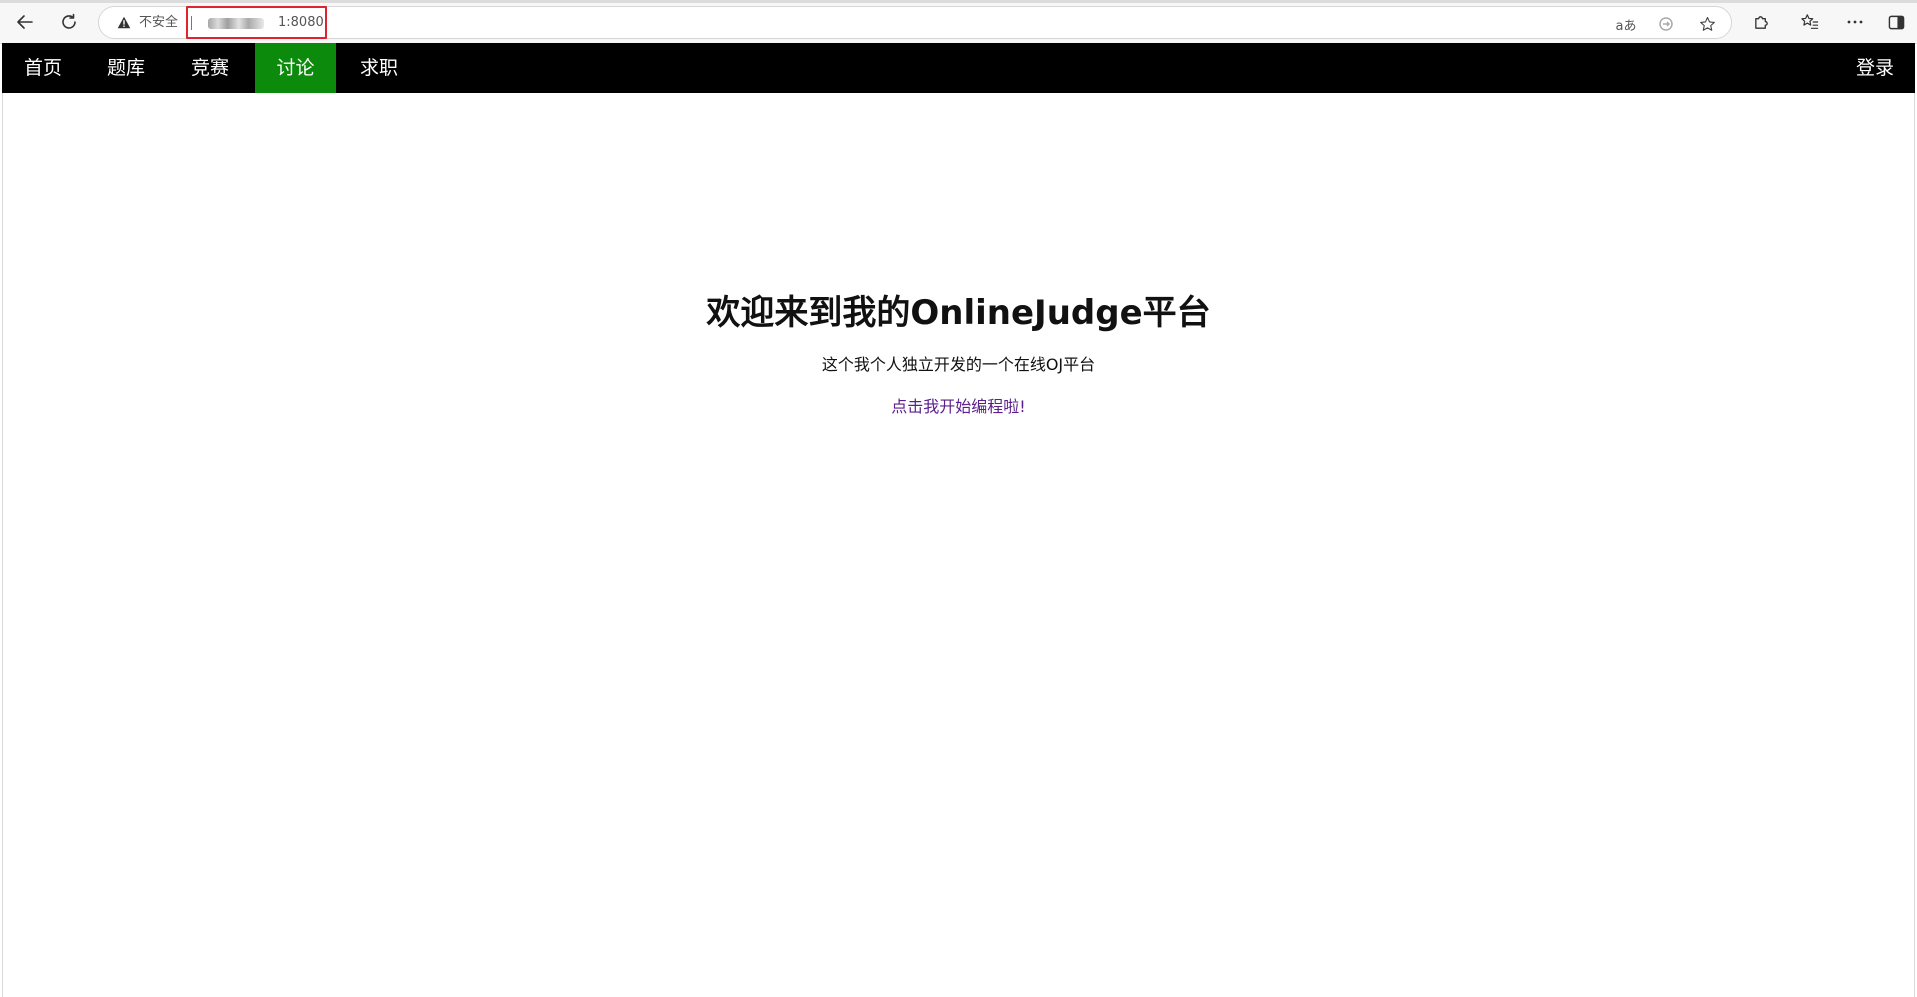 The image size is (1917, 997). I want to click on arrow-left-icon, so click(25, 22).